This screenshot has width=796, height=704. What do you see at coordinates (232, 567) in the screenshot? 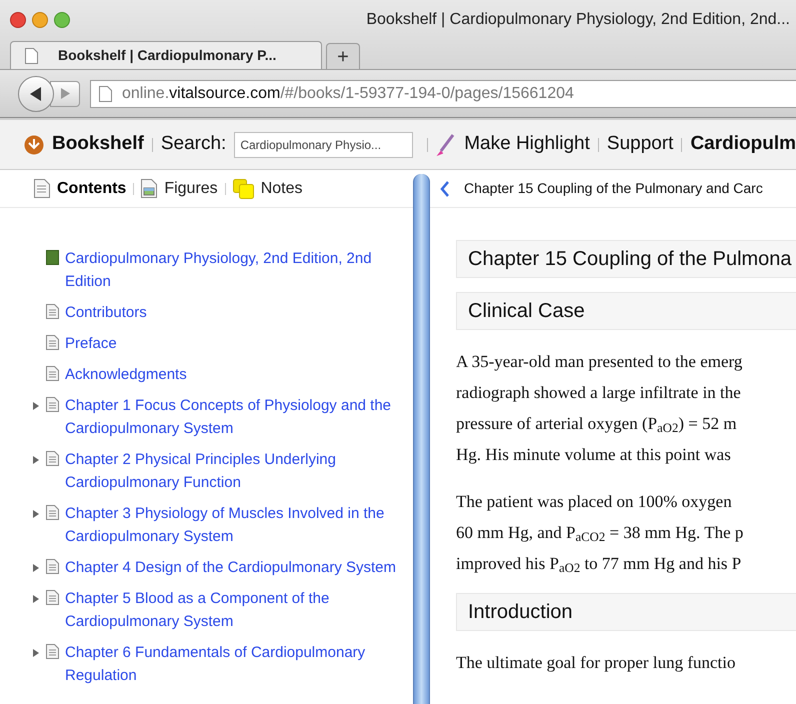
I see `contents-link: Chapter 4 Design of the Cardiopulmonary System` at bounding box center [232, 567].